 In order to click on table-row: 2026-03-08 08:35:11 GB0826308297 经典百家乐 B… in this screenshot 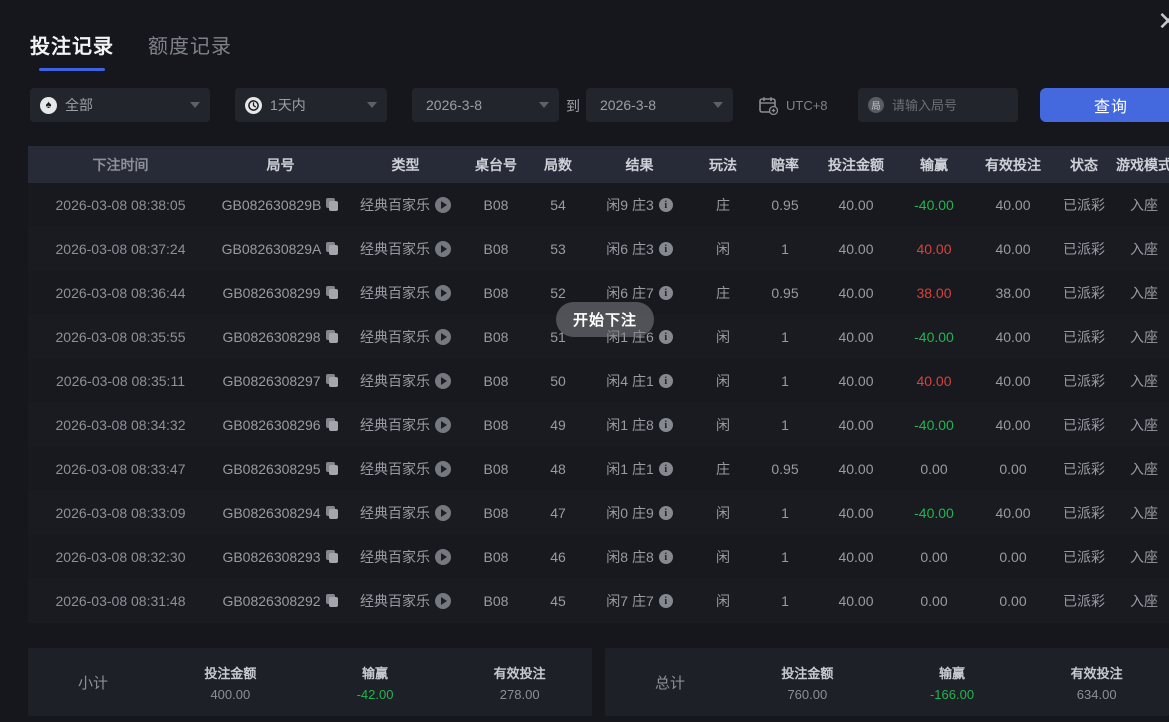, I will do `click(598, 381)`.